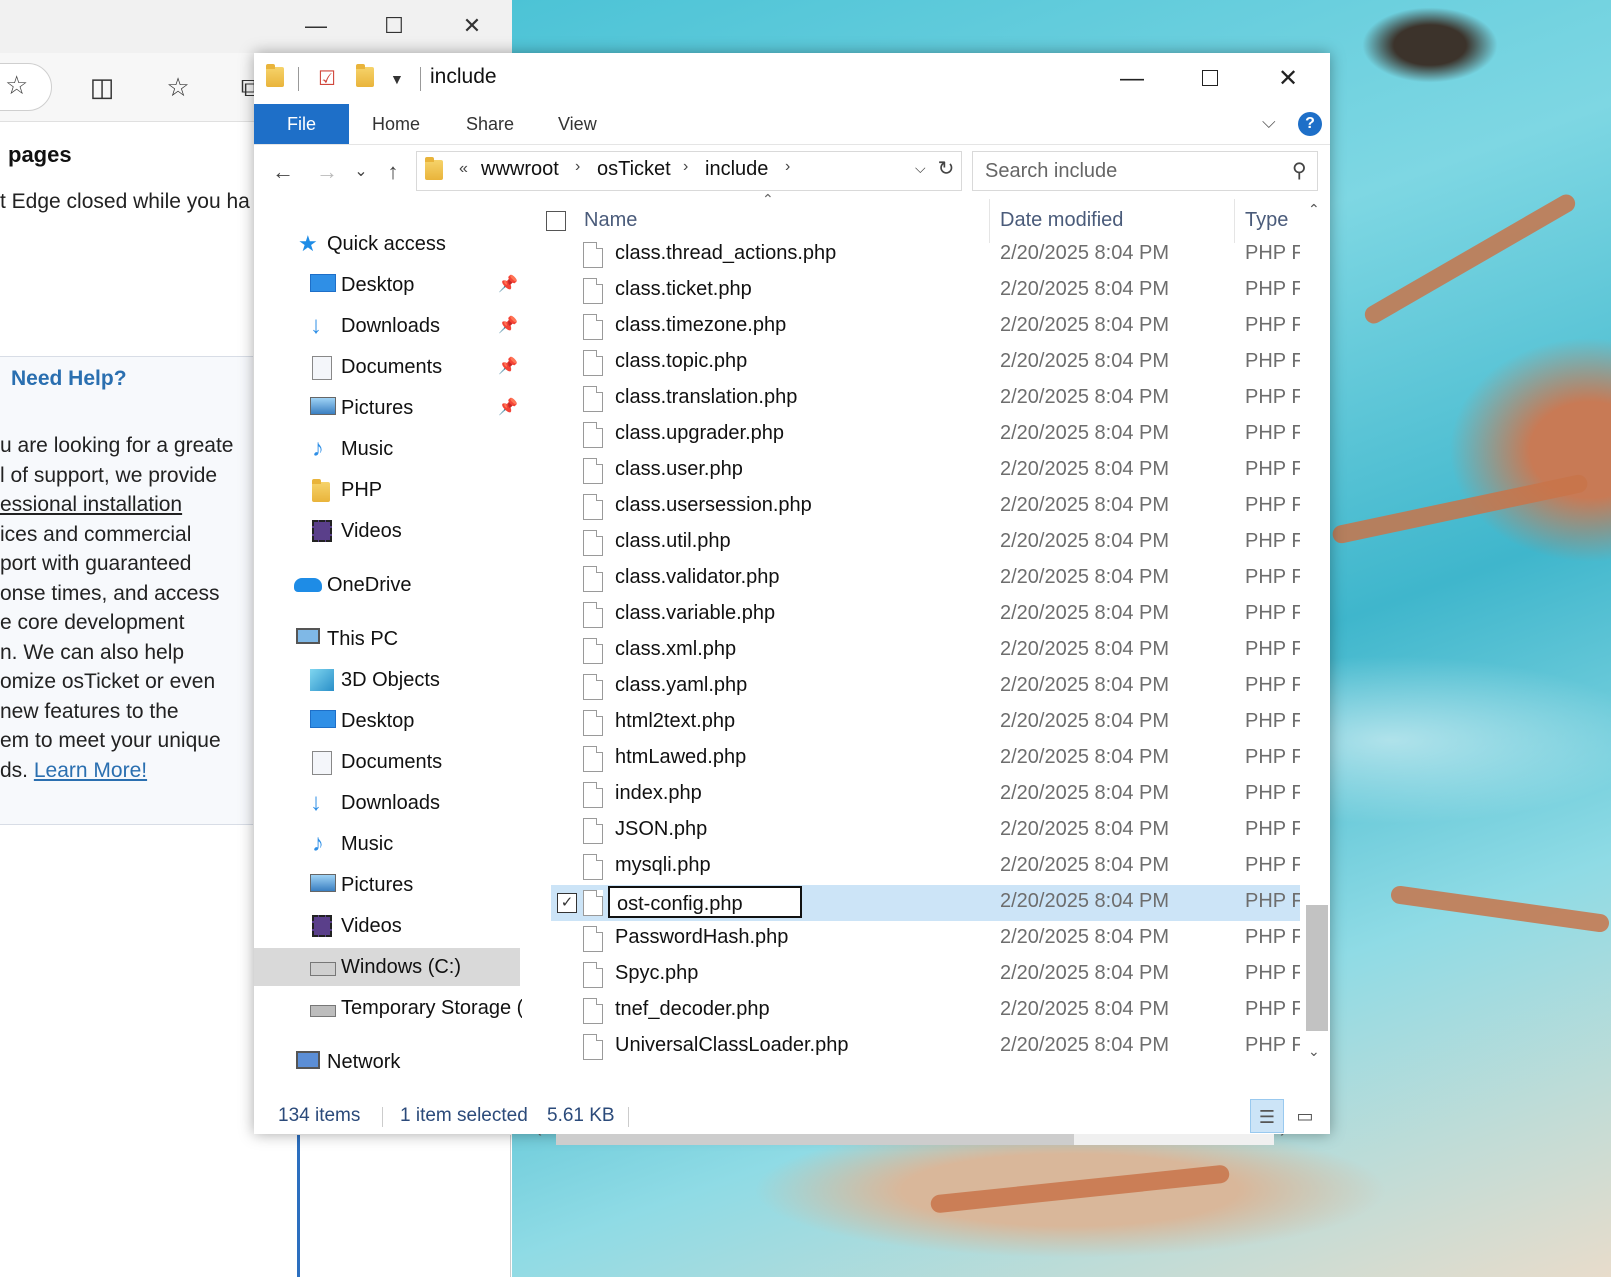 The height and width of the screenshot is (1277, 1611). What do you see at coordinates (388, 721) in the screenshot?
I see `nav-pc-desktop: Desktop` at bounding box center [388, 721].